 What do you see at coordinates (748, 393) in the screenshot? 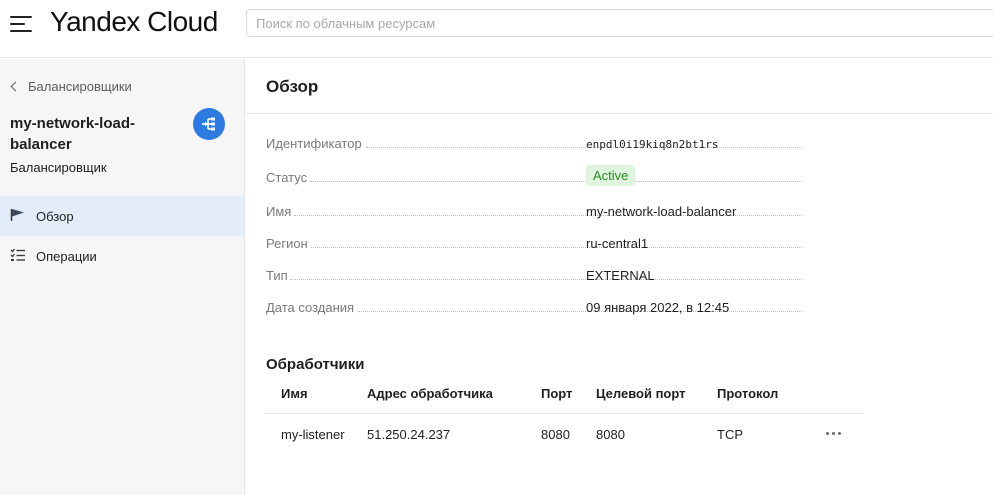
I see `column-header: Протокол` at bounding box center [748, 393].